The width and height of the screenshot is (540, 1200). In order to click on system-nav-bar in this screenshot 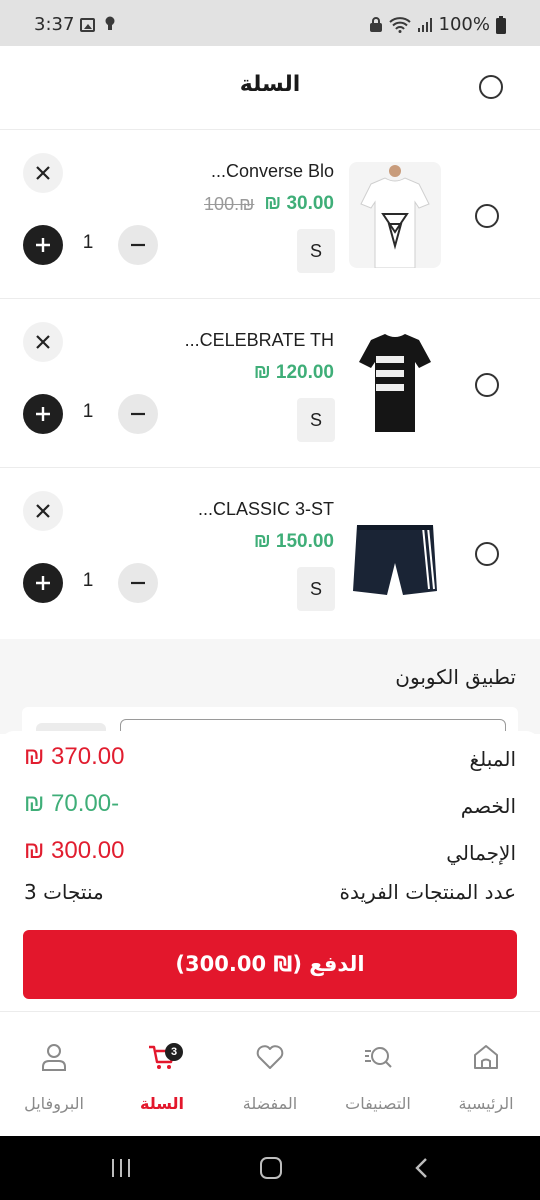, I will do `click(270, 1168)`.